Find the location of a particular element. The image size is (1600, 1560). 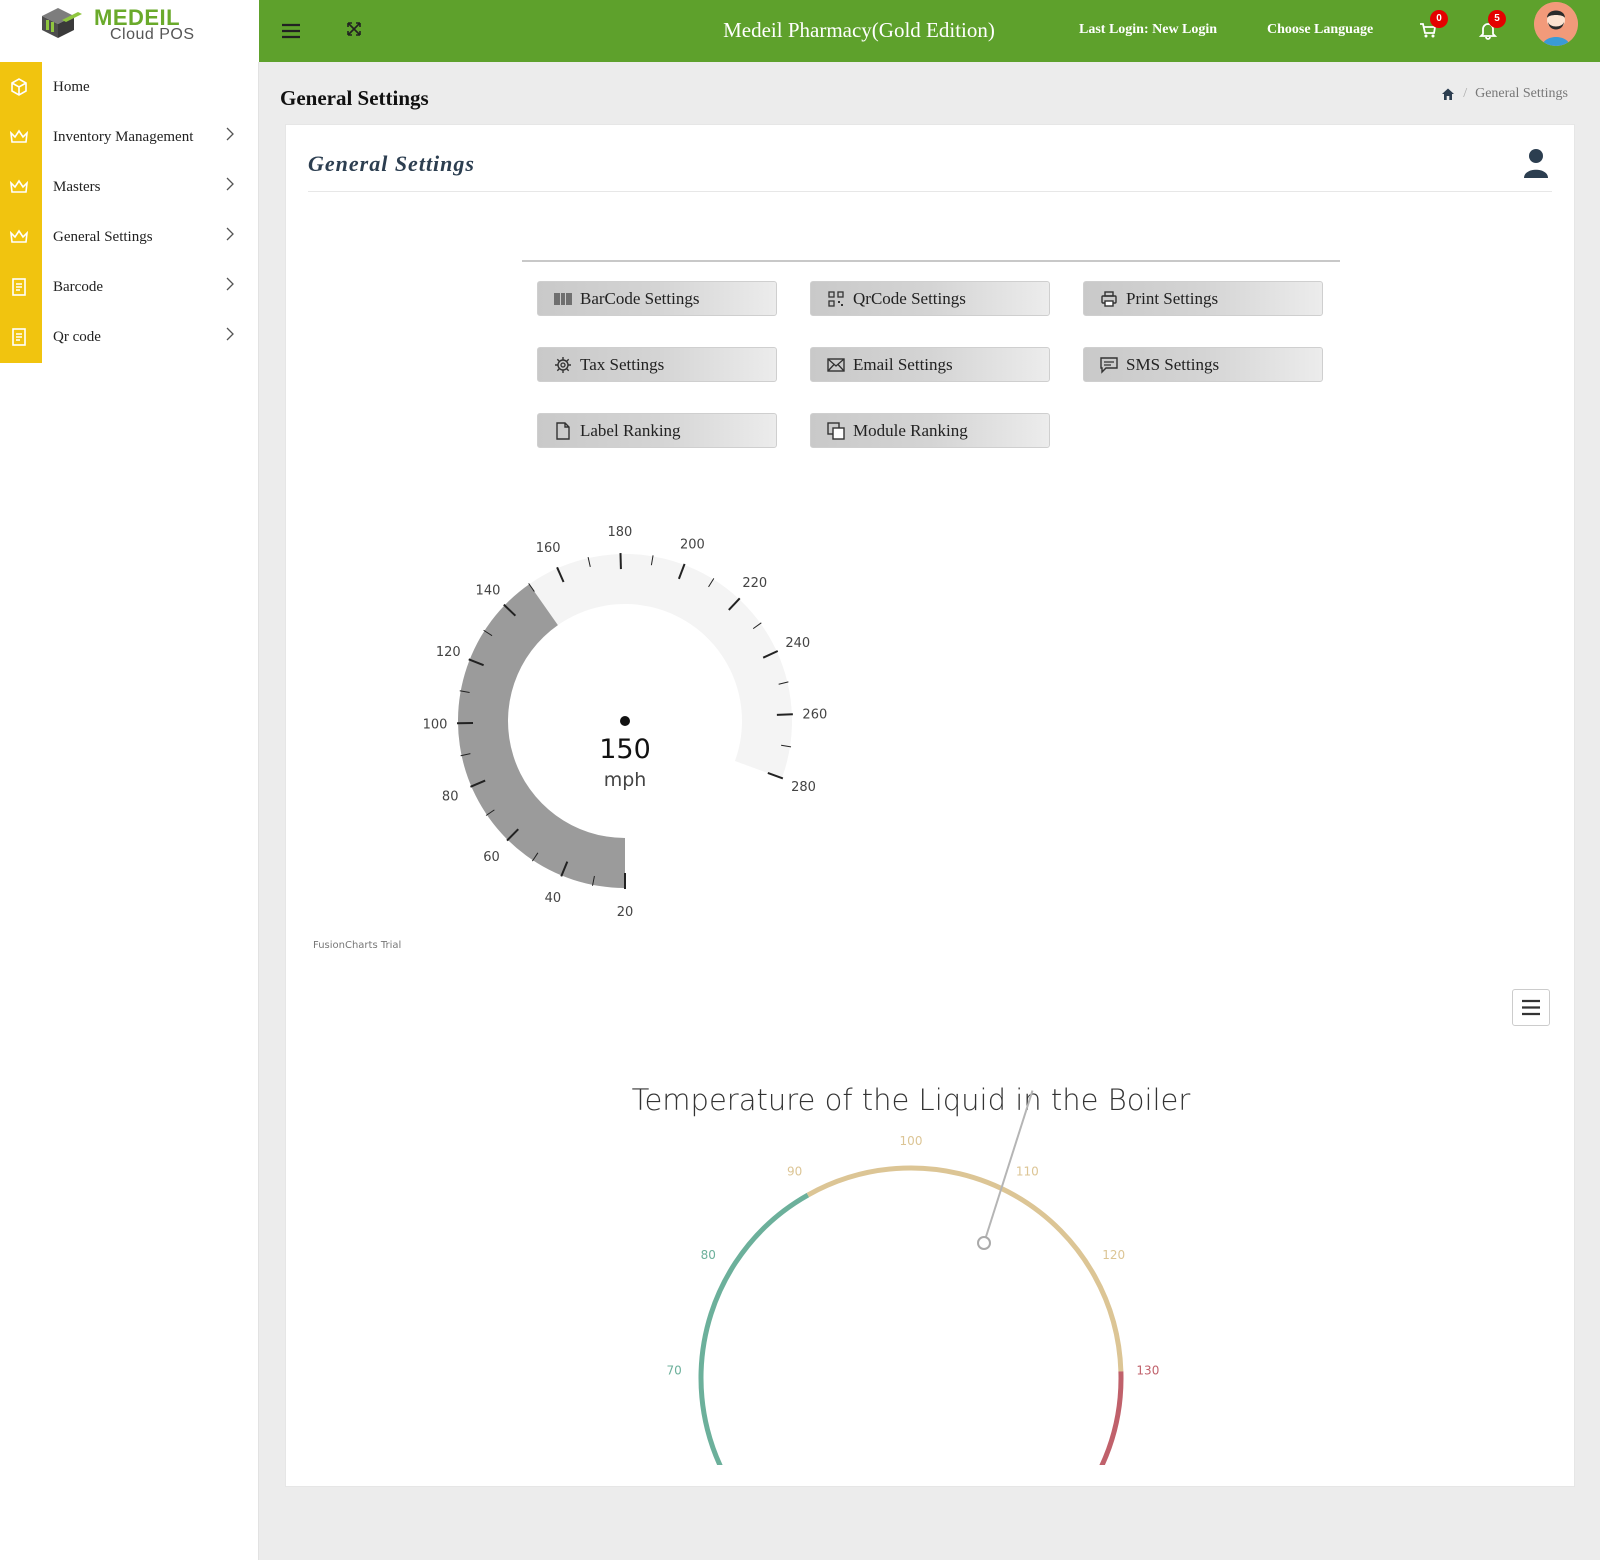

gauge-needle-pivot is located at coordinates (984, 1243).